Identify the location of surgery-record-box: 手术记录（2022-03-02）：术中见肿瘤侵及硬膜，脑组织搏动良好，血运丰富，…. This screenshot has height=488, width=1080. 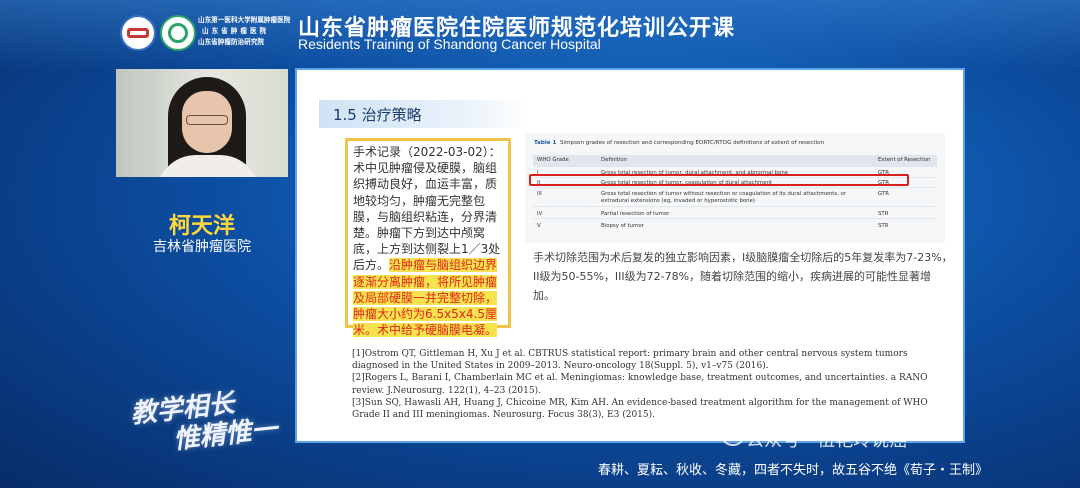
(428, 238).